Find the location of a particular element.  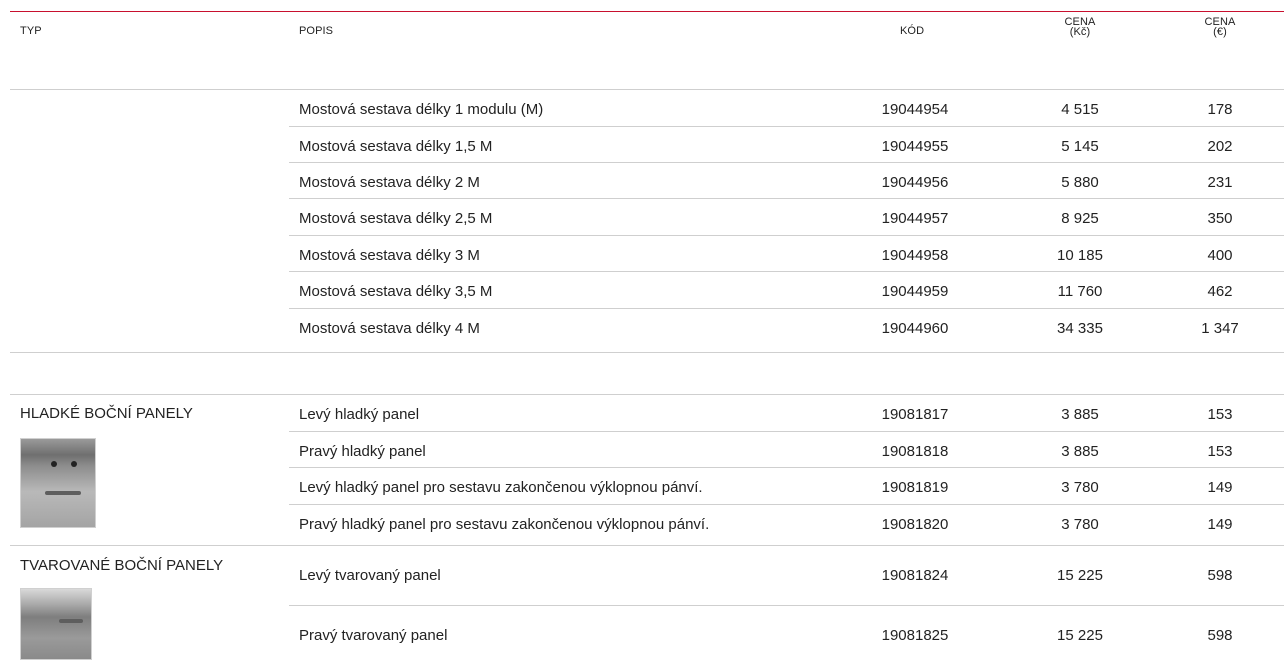

bridge-row-price-czk: 5 145 is located at coordinates (1080, 146).